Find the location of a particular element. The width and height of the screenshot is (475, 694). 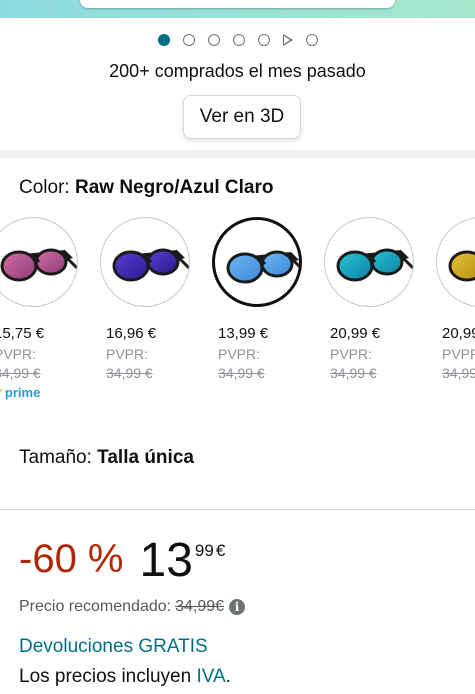

price-whole: 13 is located at coordinates (166, 560).